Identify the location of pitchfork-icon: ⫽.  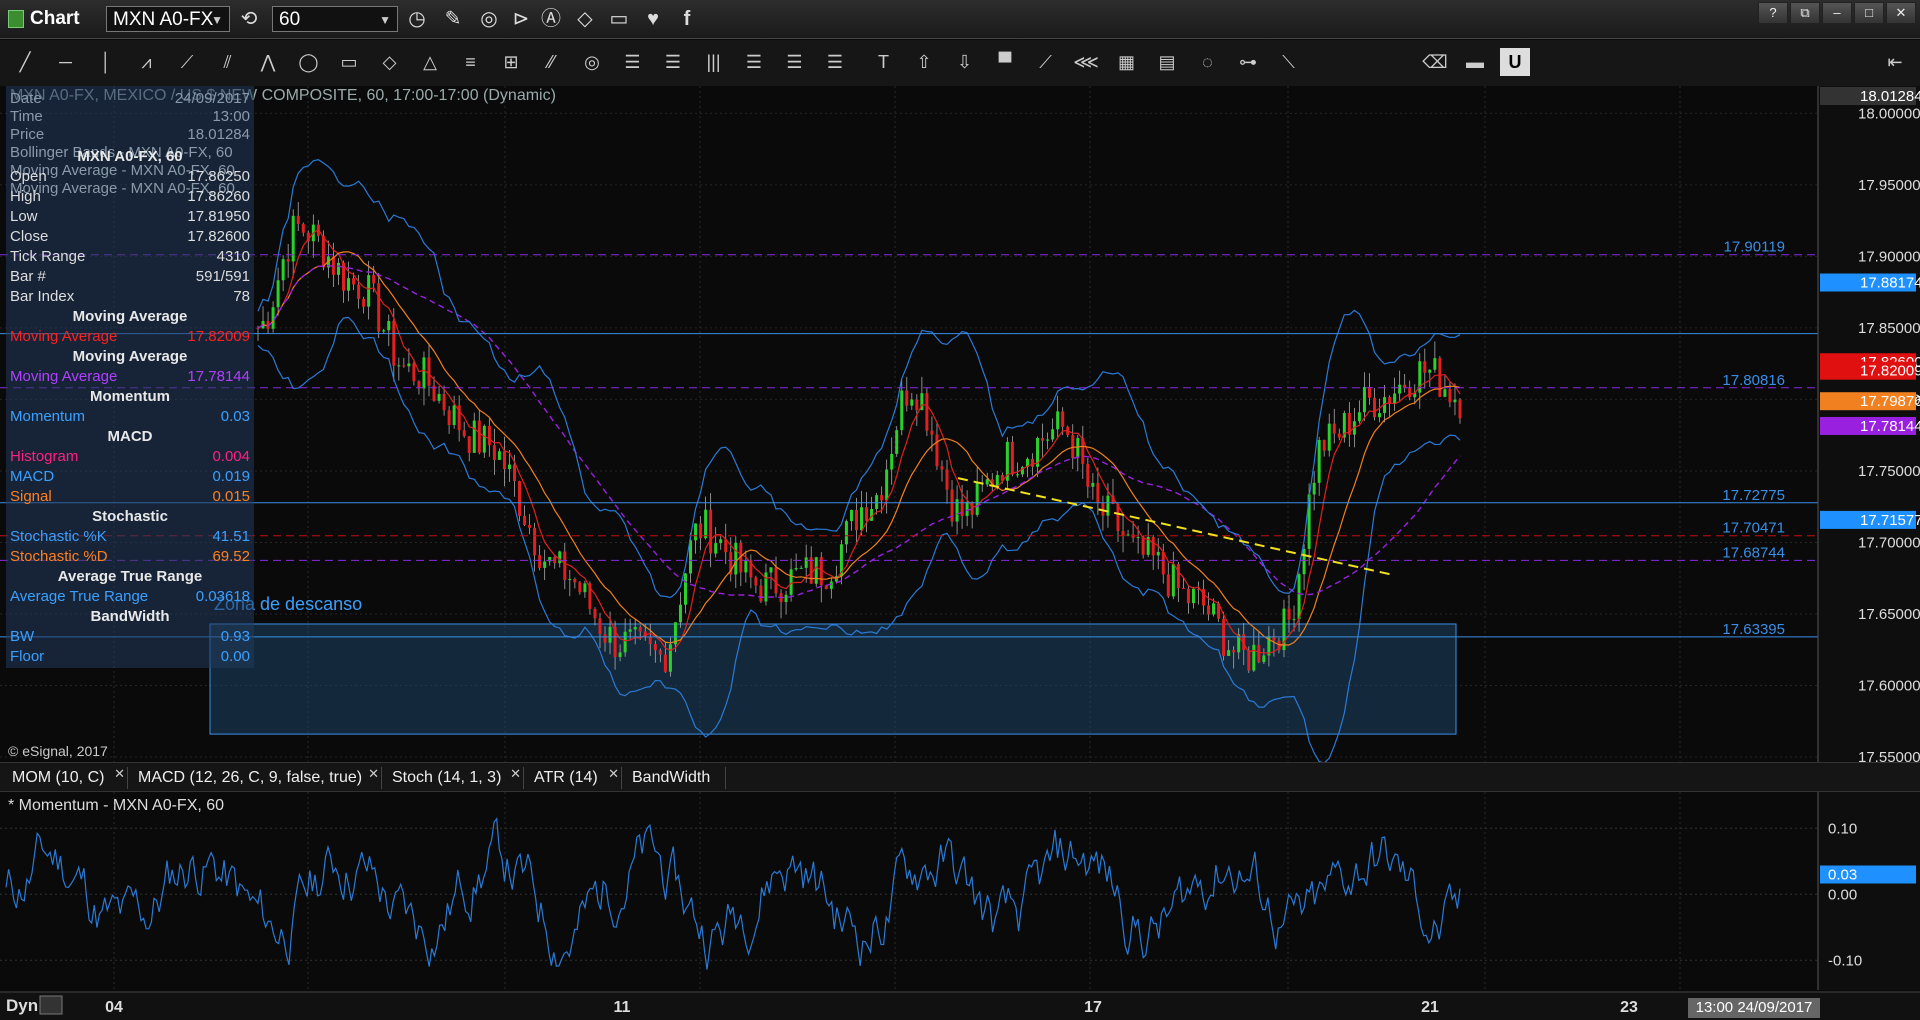
(228, 62).